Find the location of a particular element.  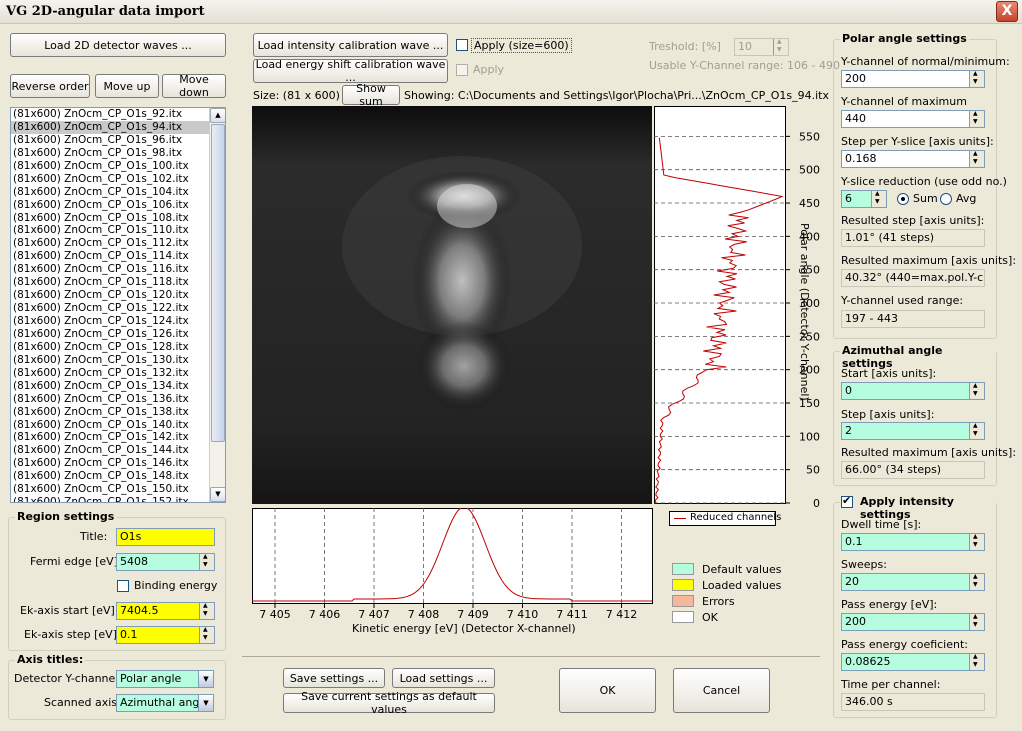

list-item: (81x600) ZnOcm_CP_O1s_100.itx is located at coordinates (110, 166).